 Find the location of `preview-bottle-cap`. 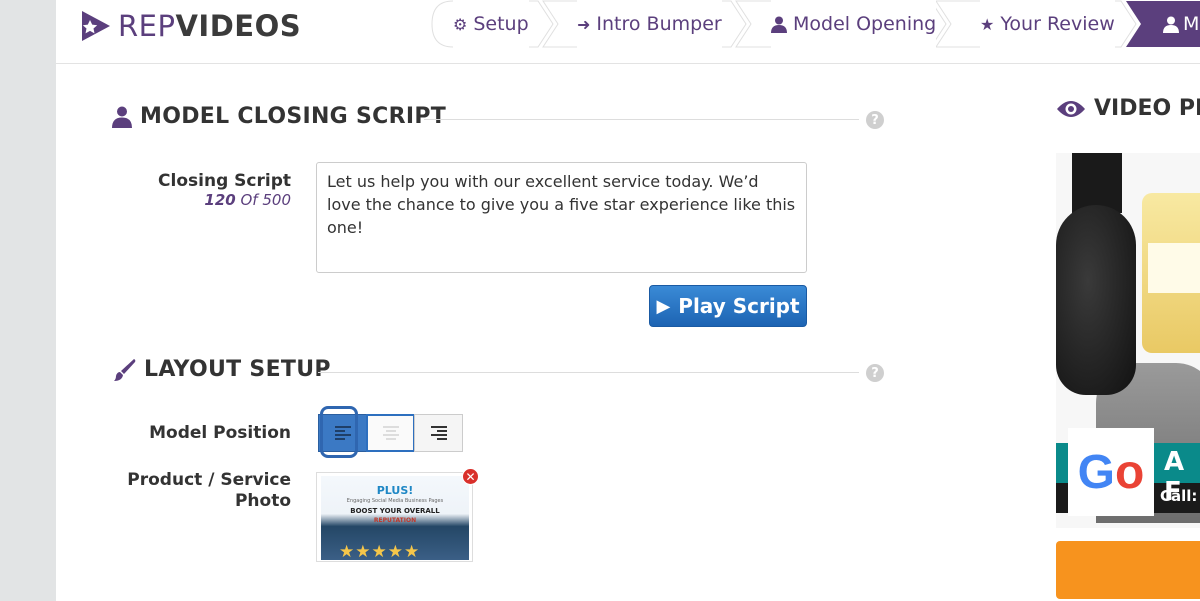

preview-bottle-cap is located at coordinates (1097, 183).